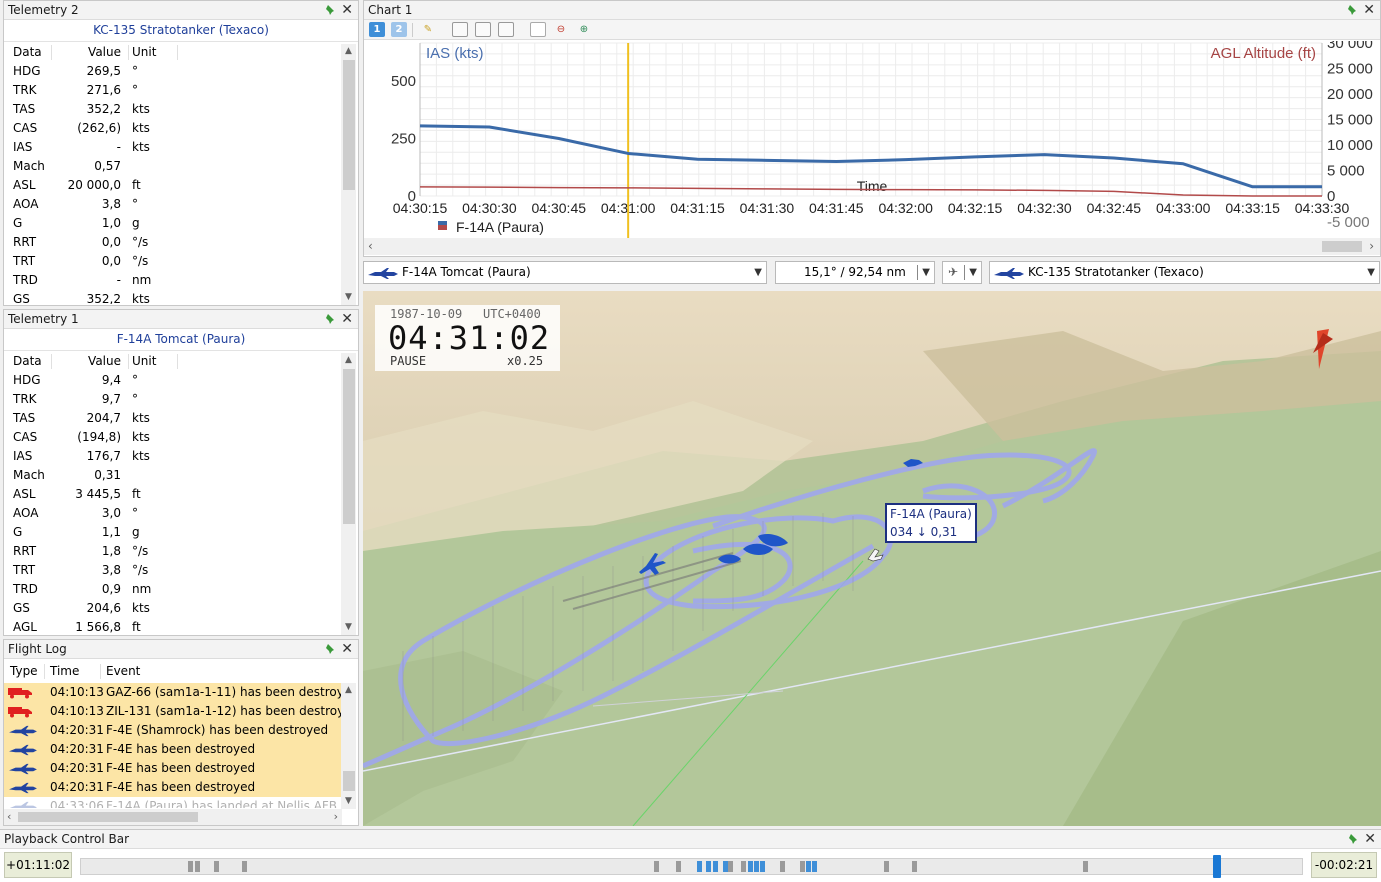 This screenshot has width=1381, height=882. I want to click on chart-2-button: 2, so click(399, 29).